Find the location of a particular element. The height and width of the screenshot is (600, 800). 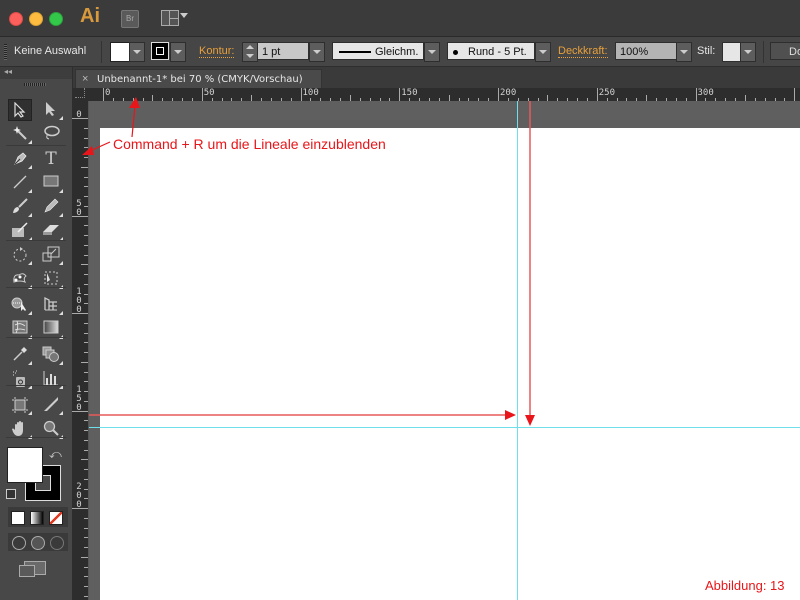

figure-label: Abbildung: 13 is located at coordinates (745, 585).